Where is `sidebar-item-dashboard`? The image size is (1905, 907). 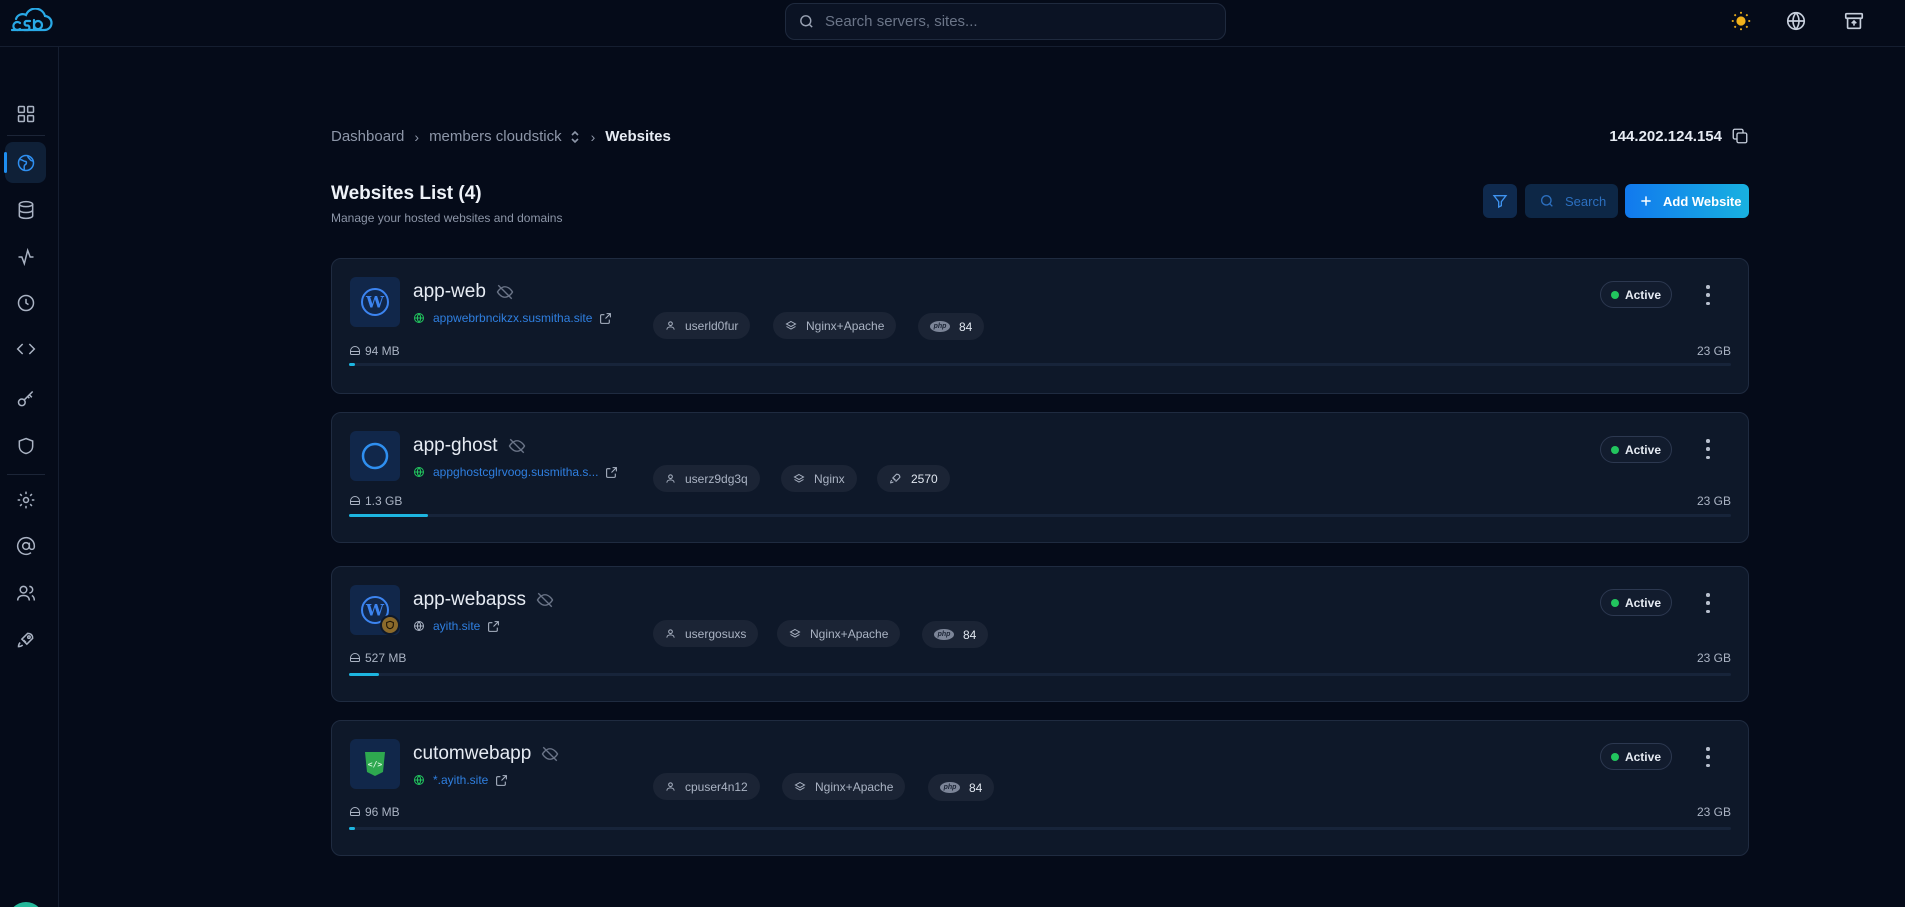
sidebar-item-dashboard is located at coordinates (25, 113).